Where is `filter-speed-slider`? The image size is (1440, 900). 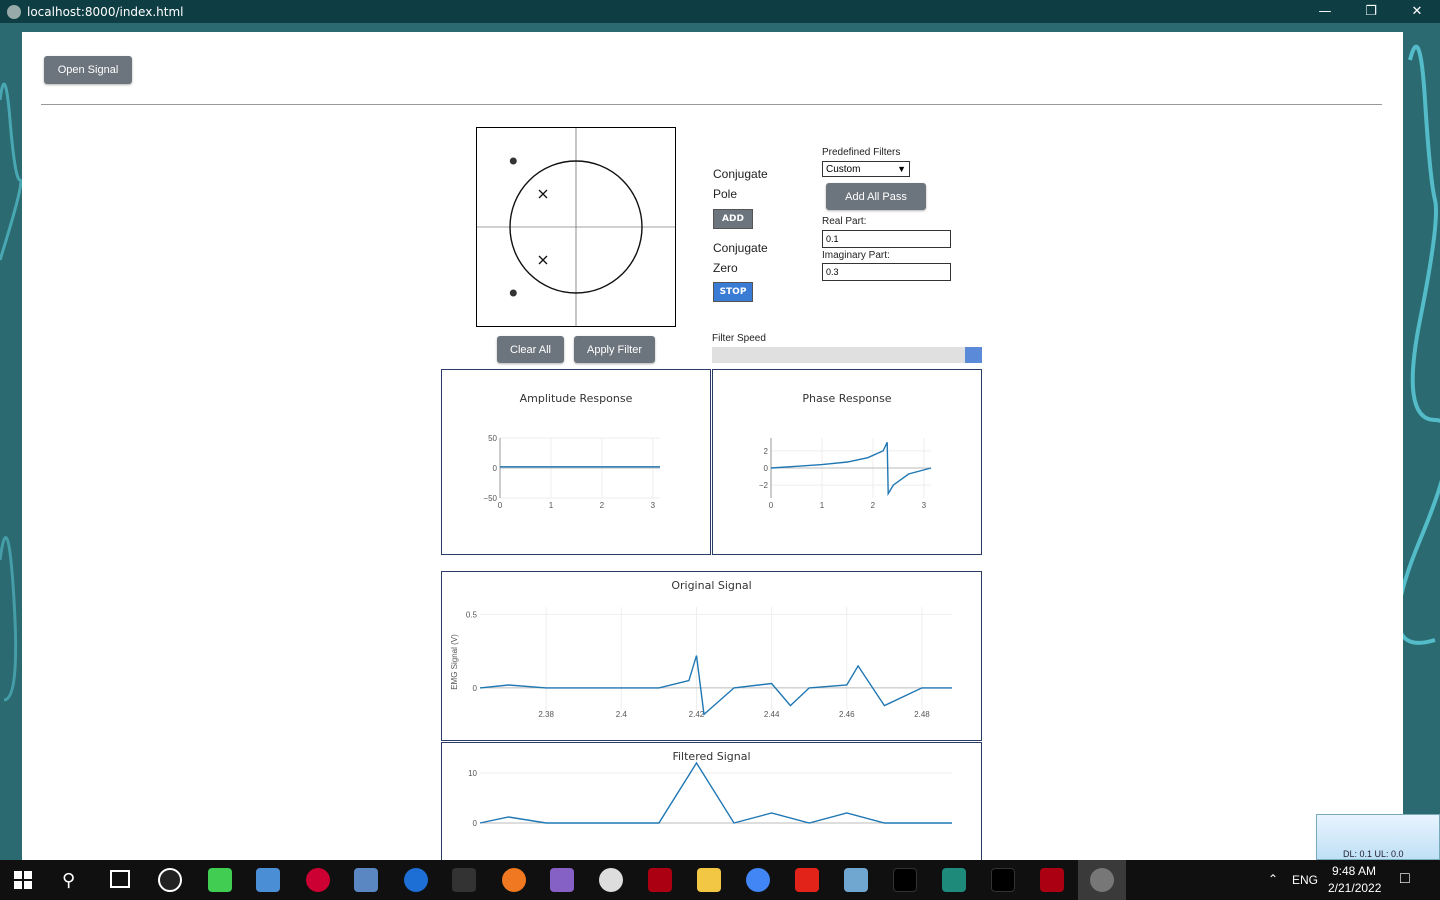
filter-speed-slider is located at coordinates (847, 355).